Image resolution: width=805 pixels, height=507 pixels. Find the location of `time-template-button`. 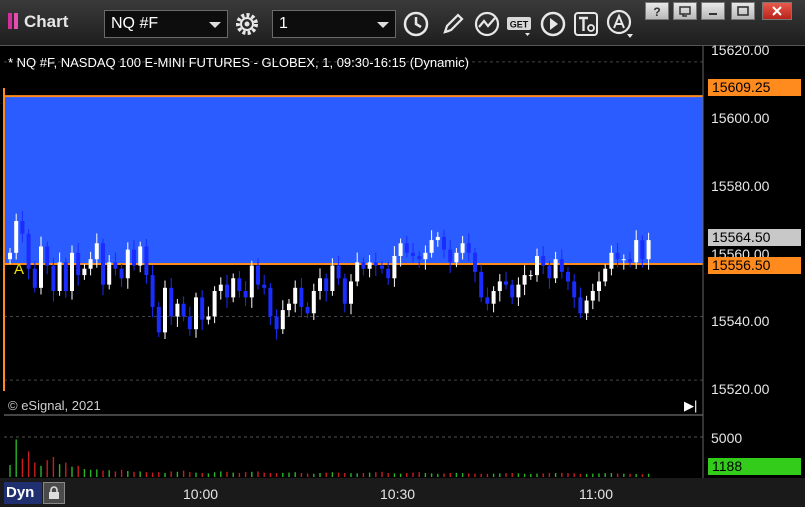

time-template-button is located at coordinates (416, 24).